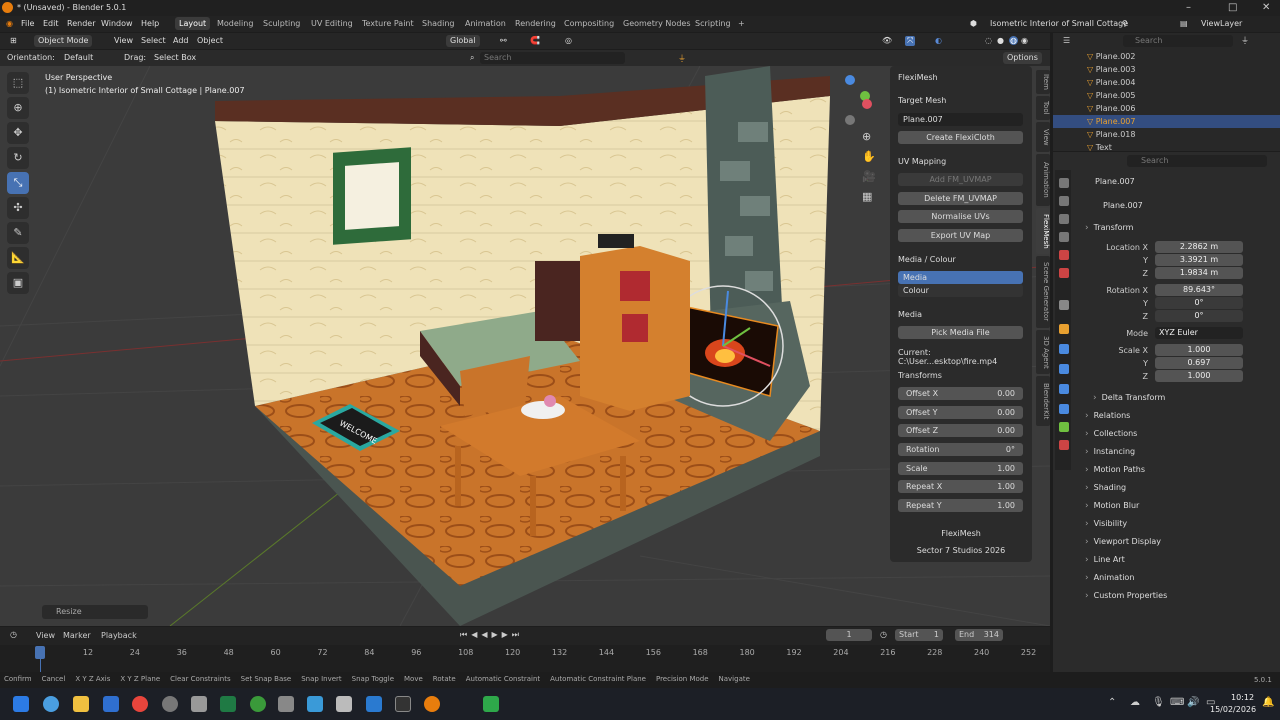 The image size is (1280, 720). What do you see at coordinates (1022, 58) in the screenshot?
I see `options-dropdown: Options` at bounding box center [1022, 58].